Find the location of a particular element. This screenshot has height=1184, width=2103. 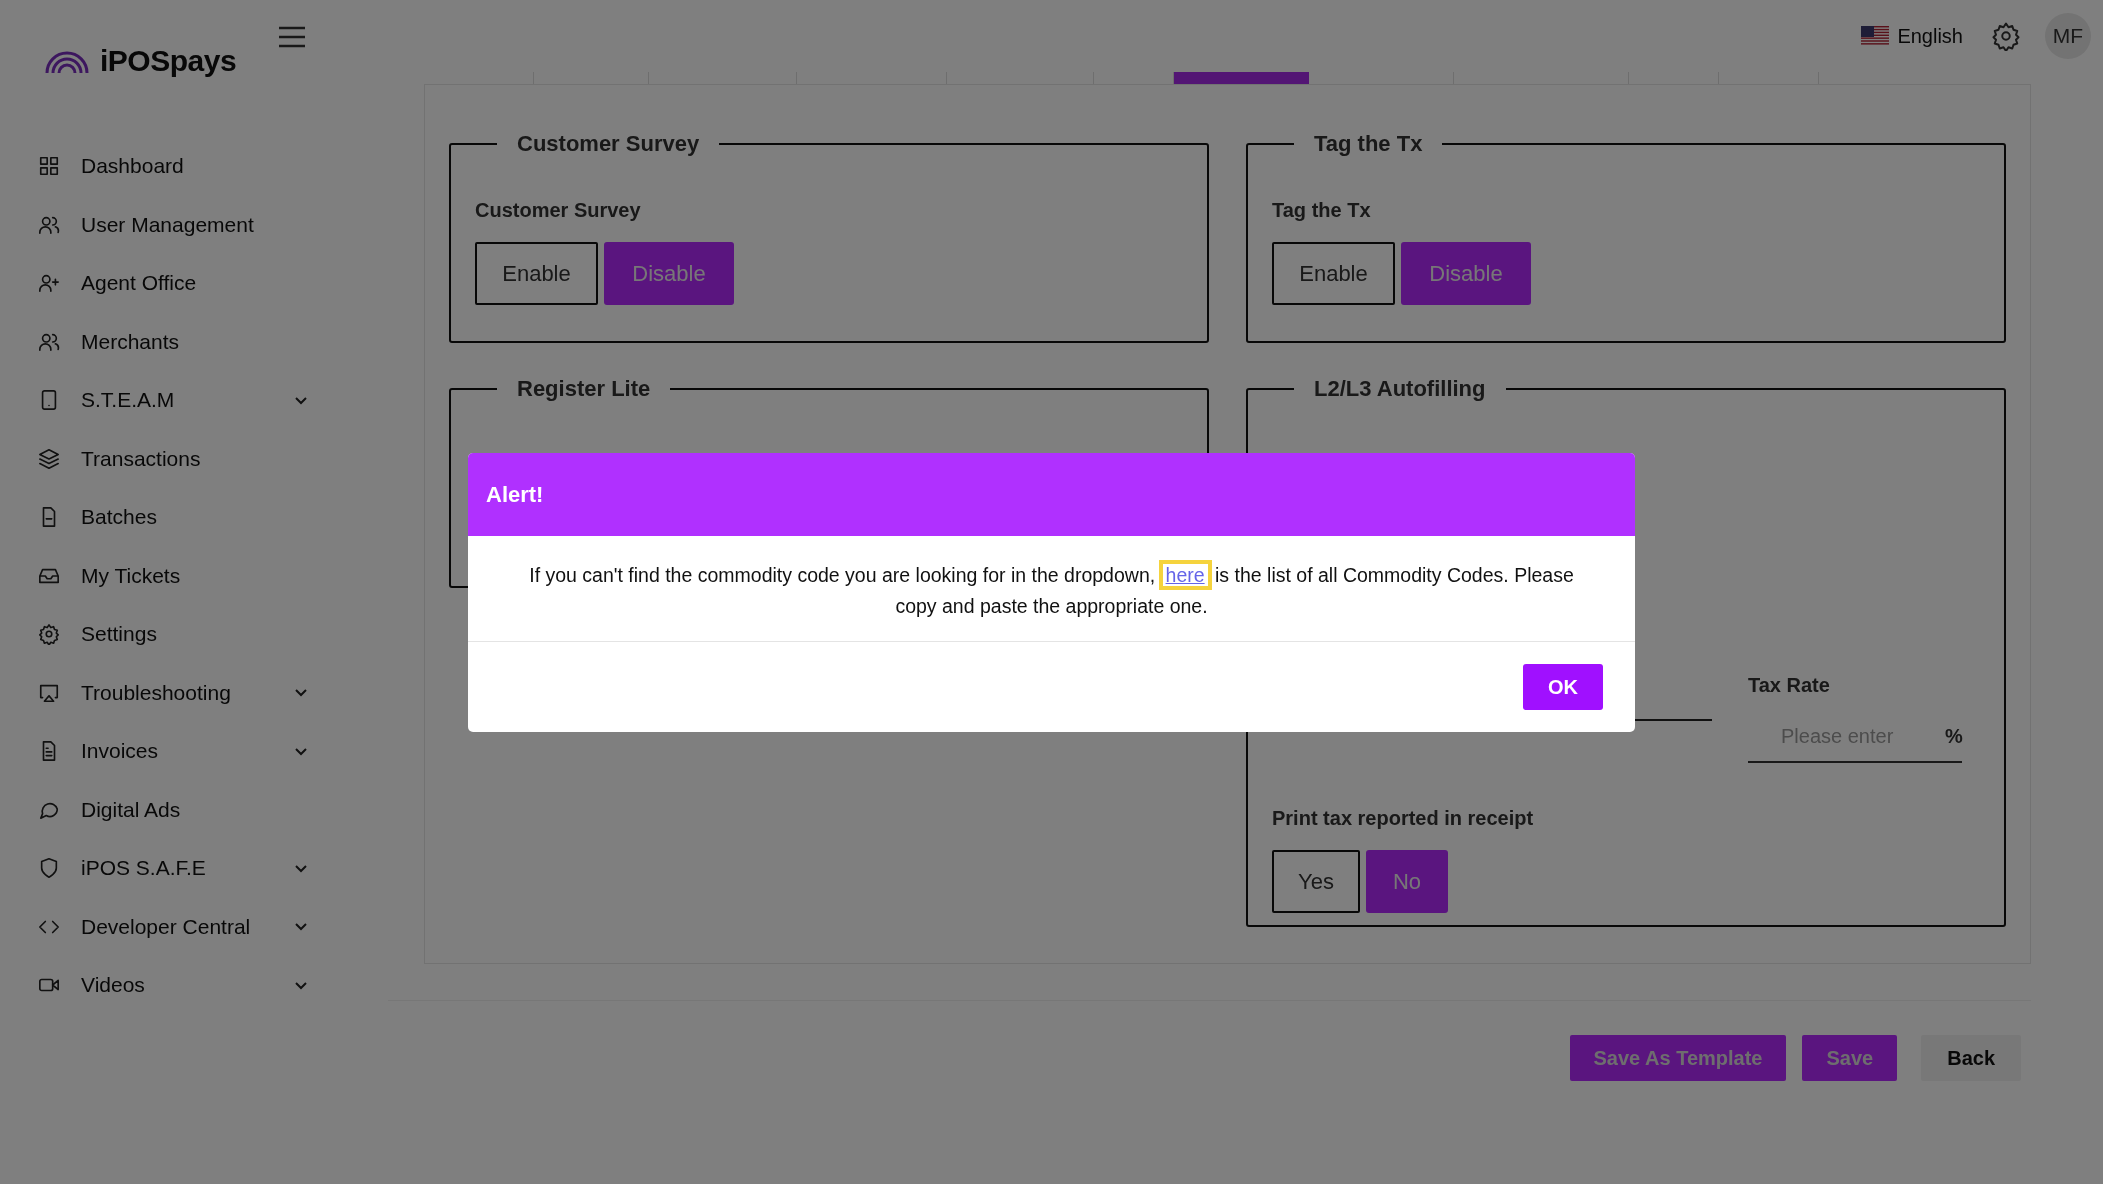

percent-suffix: % is located at coordinates (1954, 736).